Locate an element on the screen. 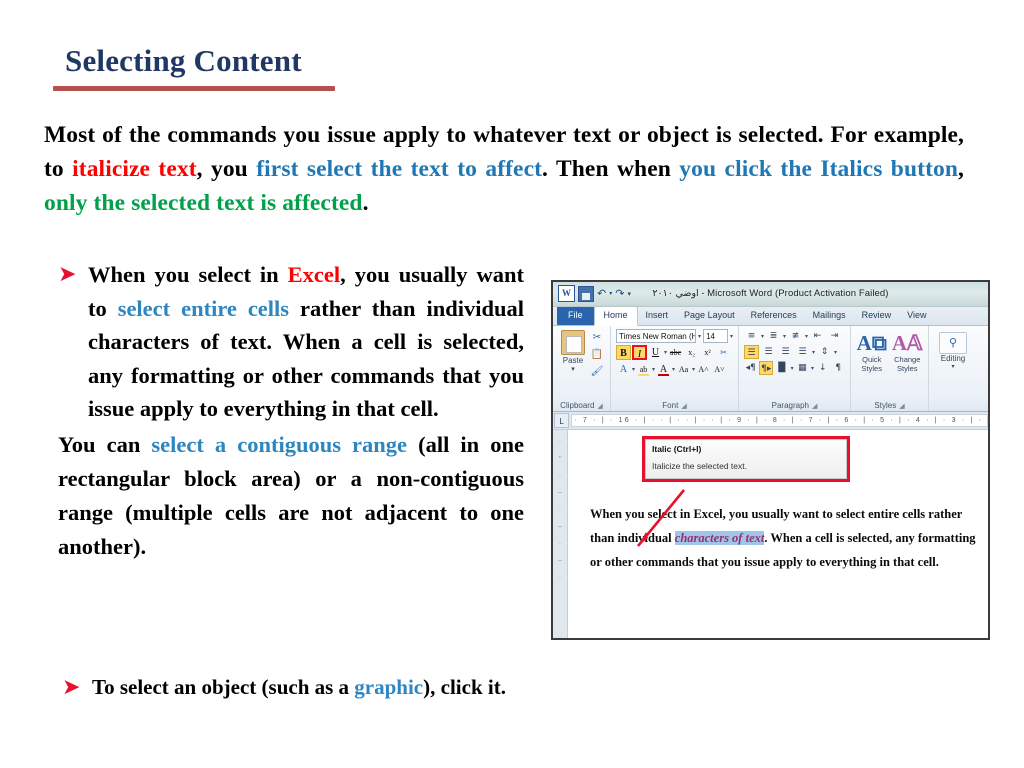 This screenshot has width=1024, height=768. tab-page-layout: Page Layout is located at coordinates (709, 316).